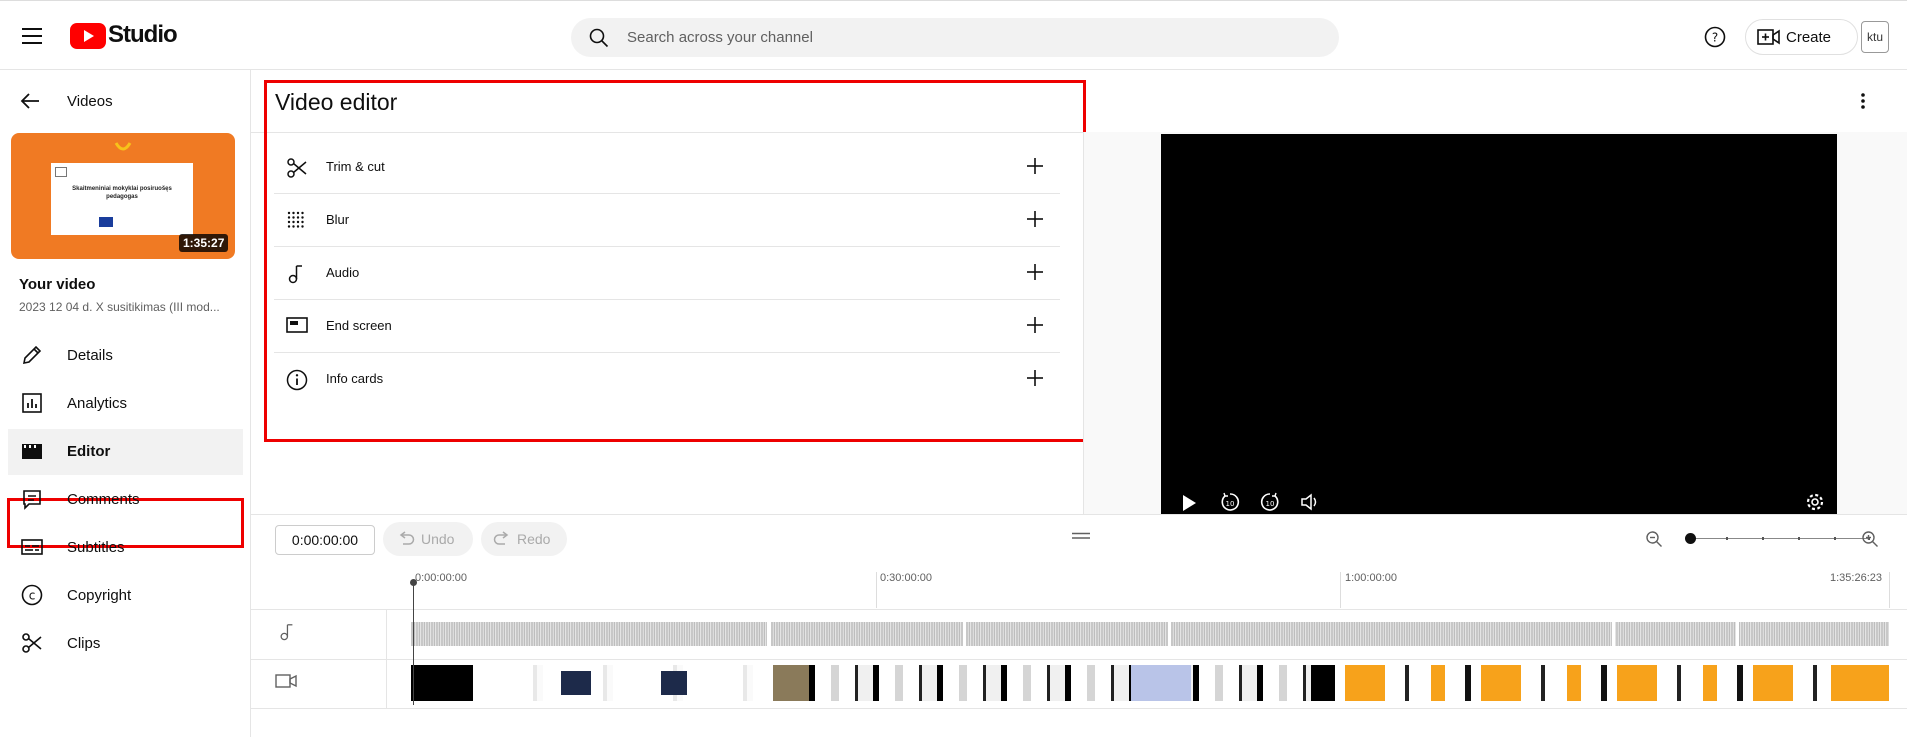  I want to click on search-input: Search across your channel, so click(720, 37).